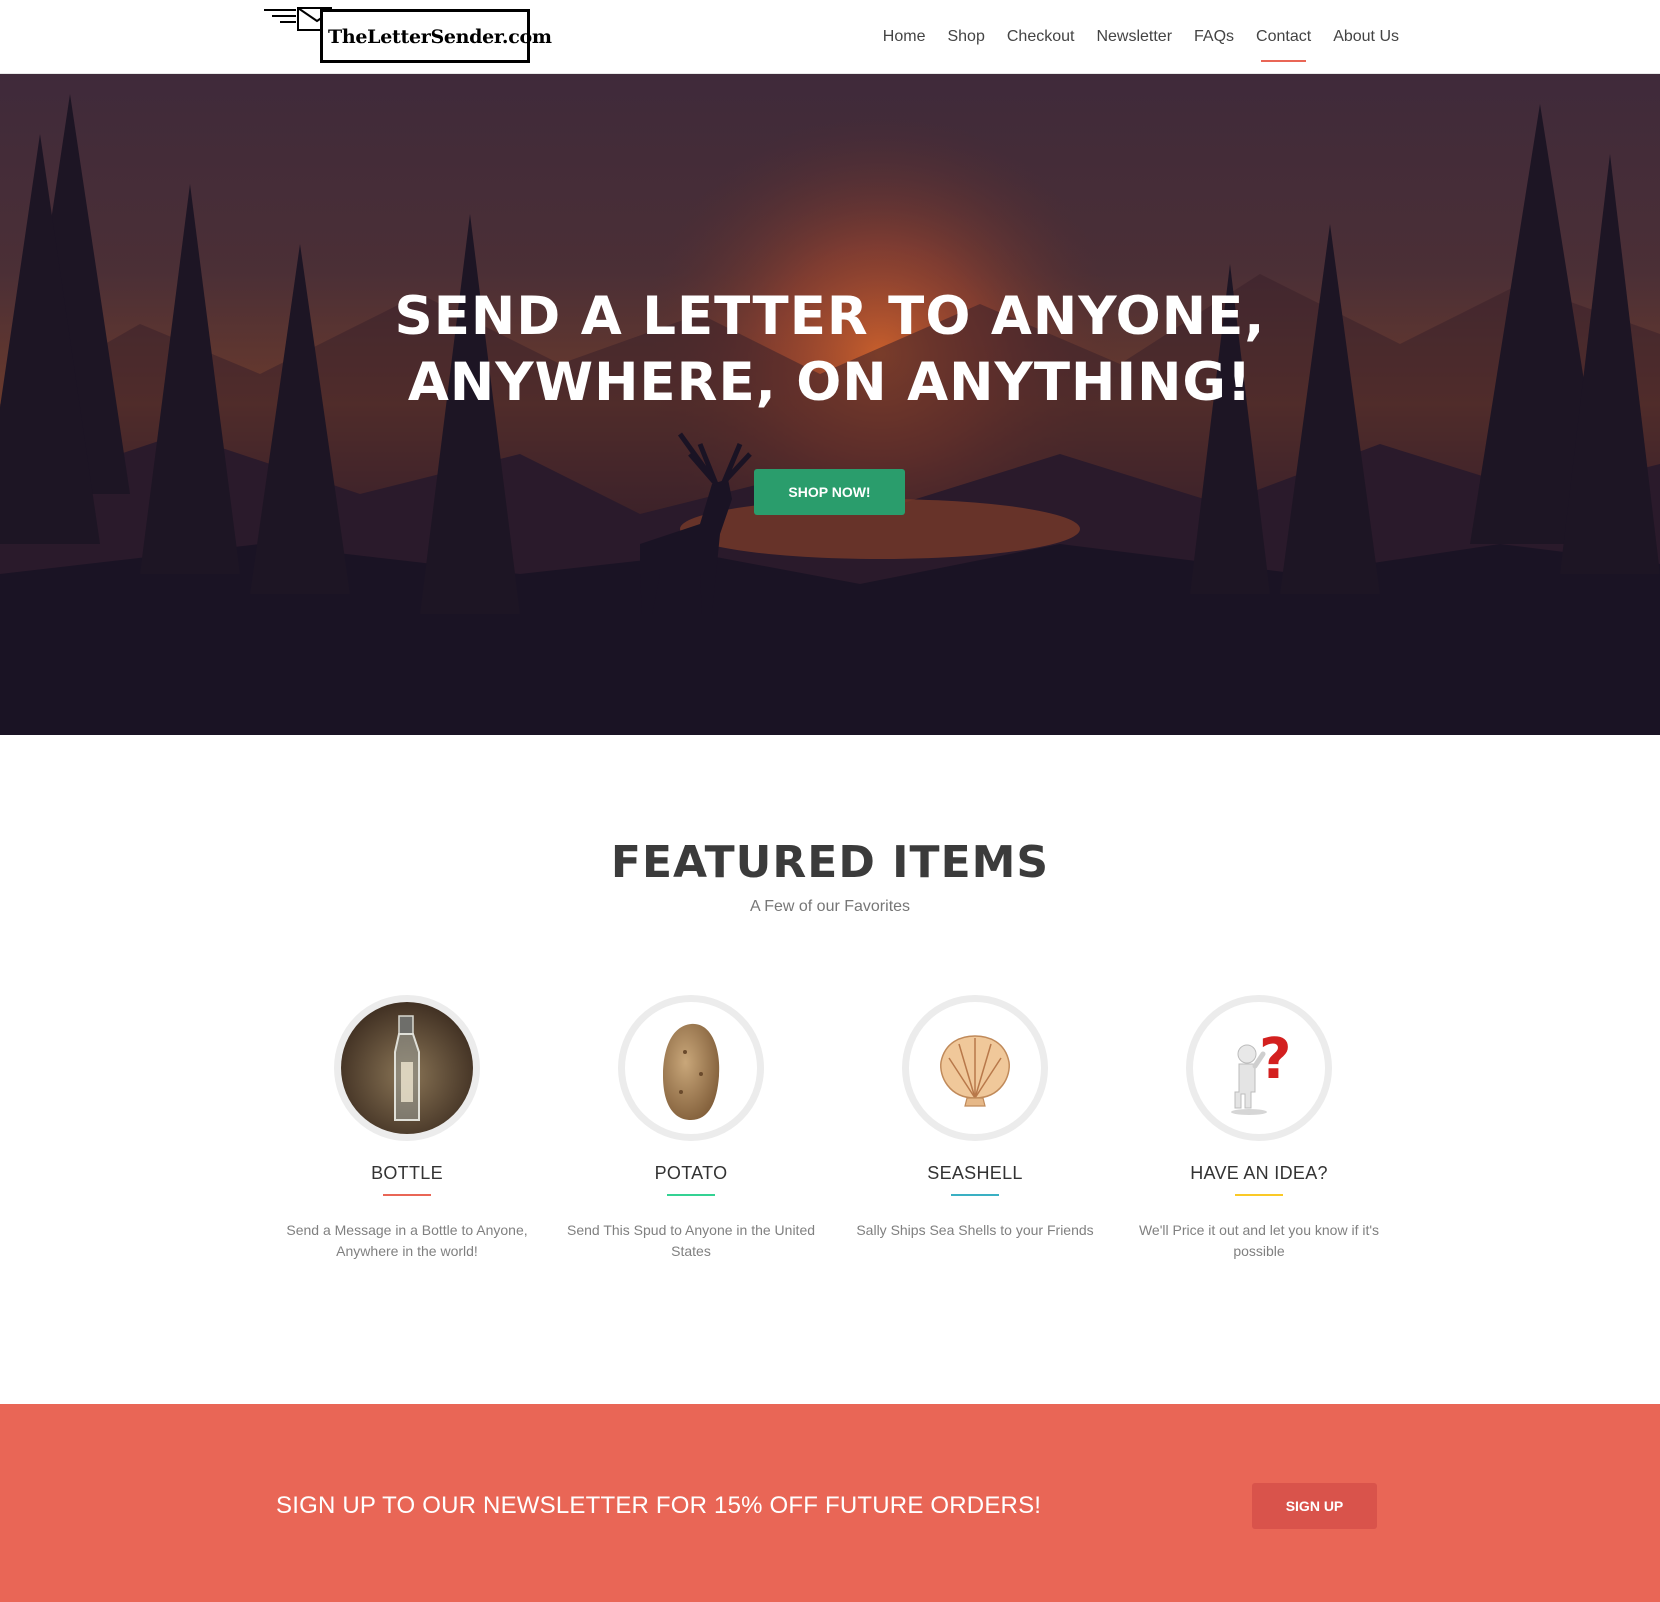 The image size is (1660, 1602). What do you see at coordinates (975, 1230) in the screenshot?
I see `item-description: Sally Ships Sea Shells to your Friends` at bounding box center [975, 1230].